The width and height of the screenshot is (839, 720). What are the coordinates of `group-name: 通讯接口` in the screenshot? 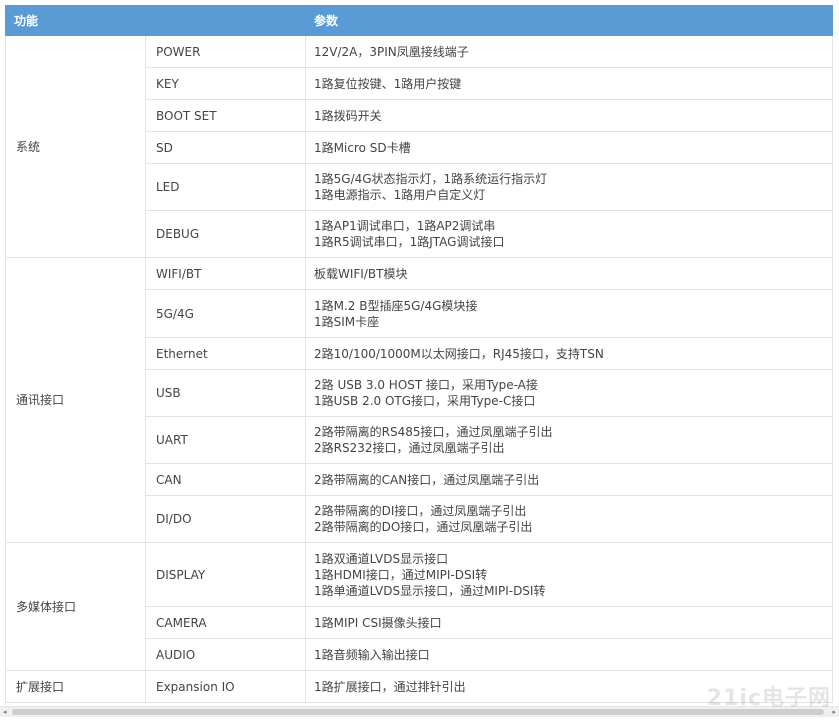 It's located at (75, 400).